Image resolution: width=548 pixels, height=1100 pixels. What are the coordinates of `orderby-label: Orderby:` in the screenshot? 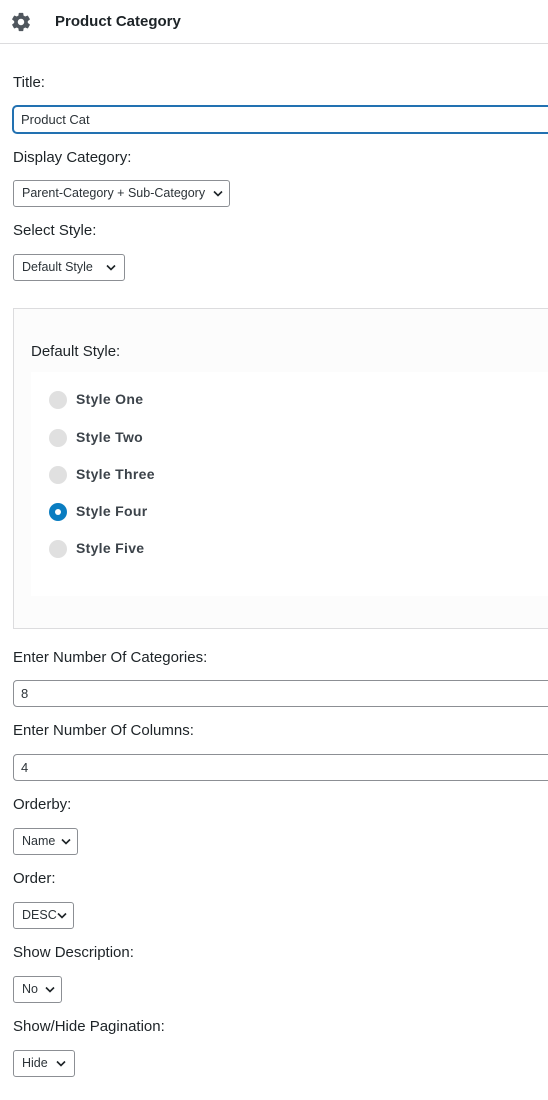 It's located at (42, 804).